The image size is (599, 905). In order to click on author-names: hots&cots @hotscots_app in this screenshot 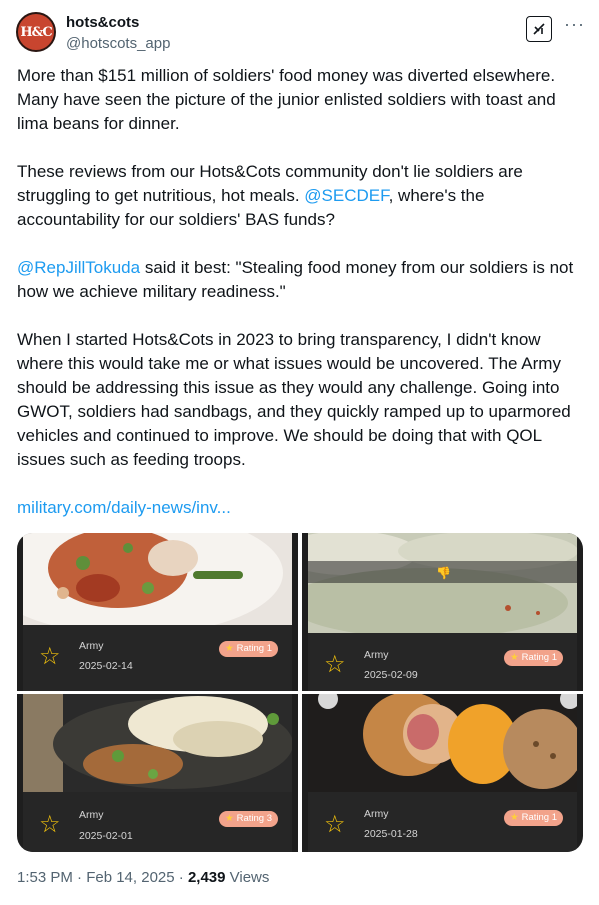, I will do `click(118, 34)`.